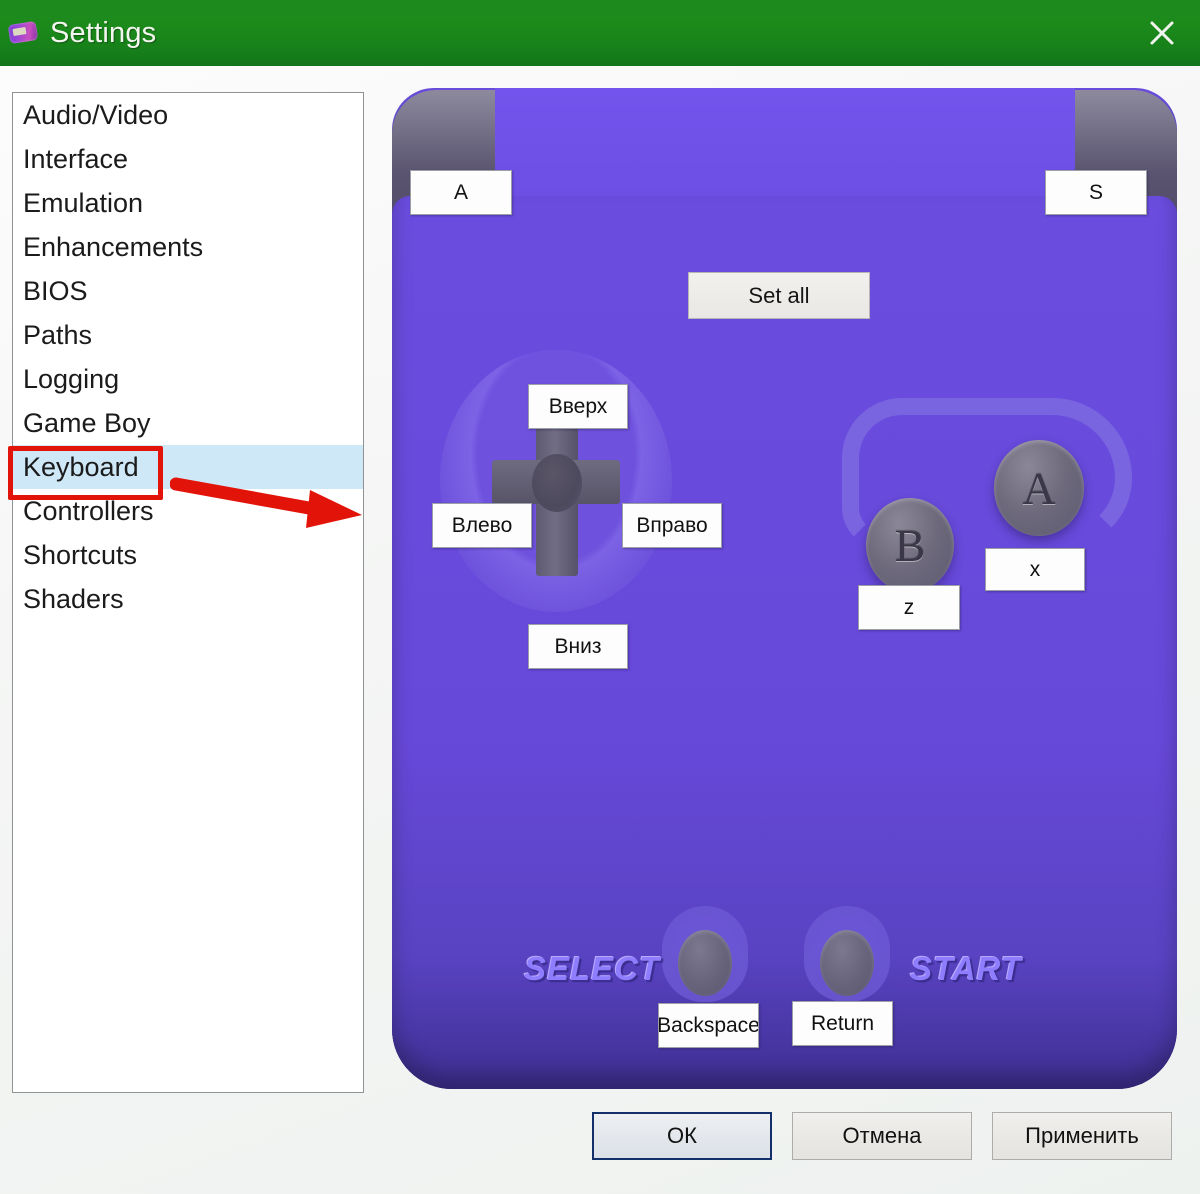 The height and width of the screenshot is (1194, 1200). What do you see at coordinates (1096, 192) in the screenshot?
I see `keybinding-field-r: S` at bounding box center [1096, 192].